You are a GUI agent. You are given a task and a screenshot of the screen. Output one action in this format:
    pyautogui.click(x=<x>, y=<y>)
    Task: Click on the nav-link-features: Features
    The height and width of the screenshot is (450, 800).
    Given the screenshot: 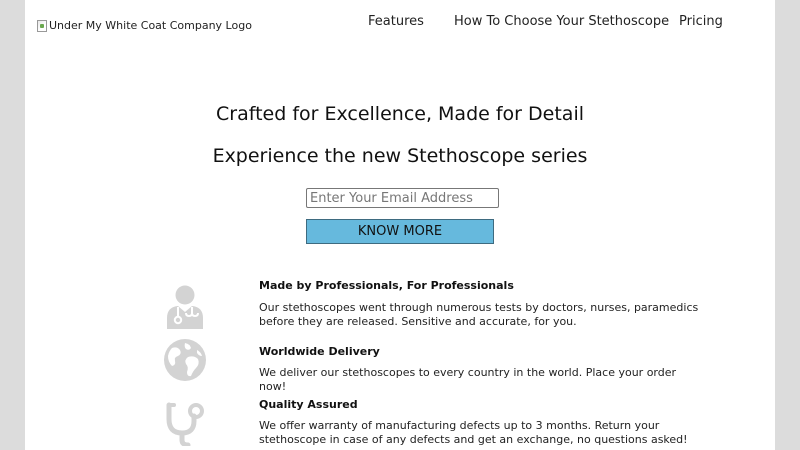 What is the action you would take?
    pyautogui.click(x=396, y=21)
    